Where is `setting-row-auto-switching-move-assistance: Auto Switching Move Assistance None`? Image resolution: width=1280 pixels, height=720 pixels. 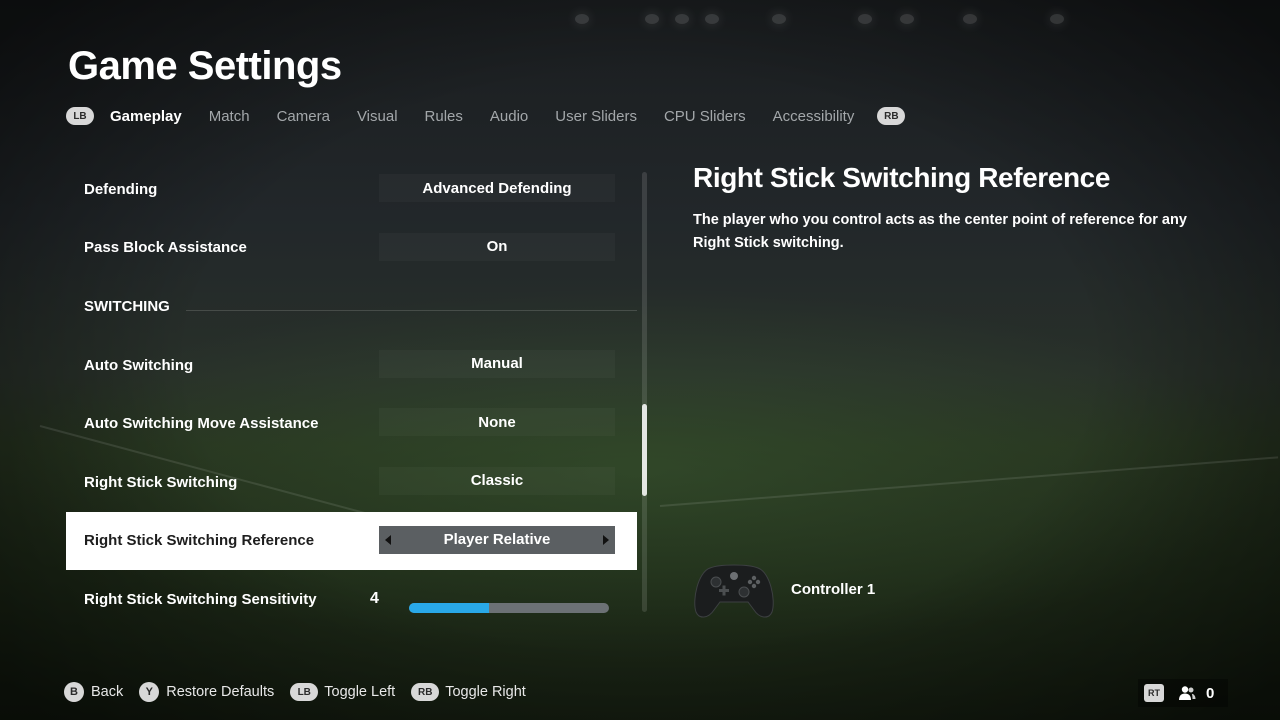
setting-row-auto-switching-move-assistance: Auto Switching Move Assistance None is located at coordinates (351, 423).